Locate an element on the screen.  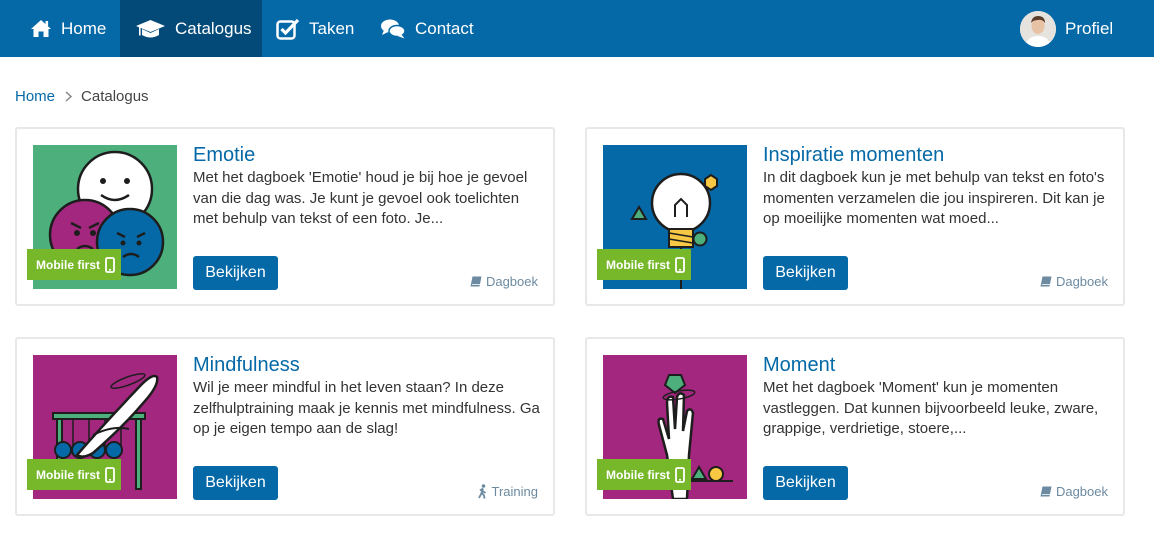
graduation-cap-icon is located at coordinates (150, 28).